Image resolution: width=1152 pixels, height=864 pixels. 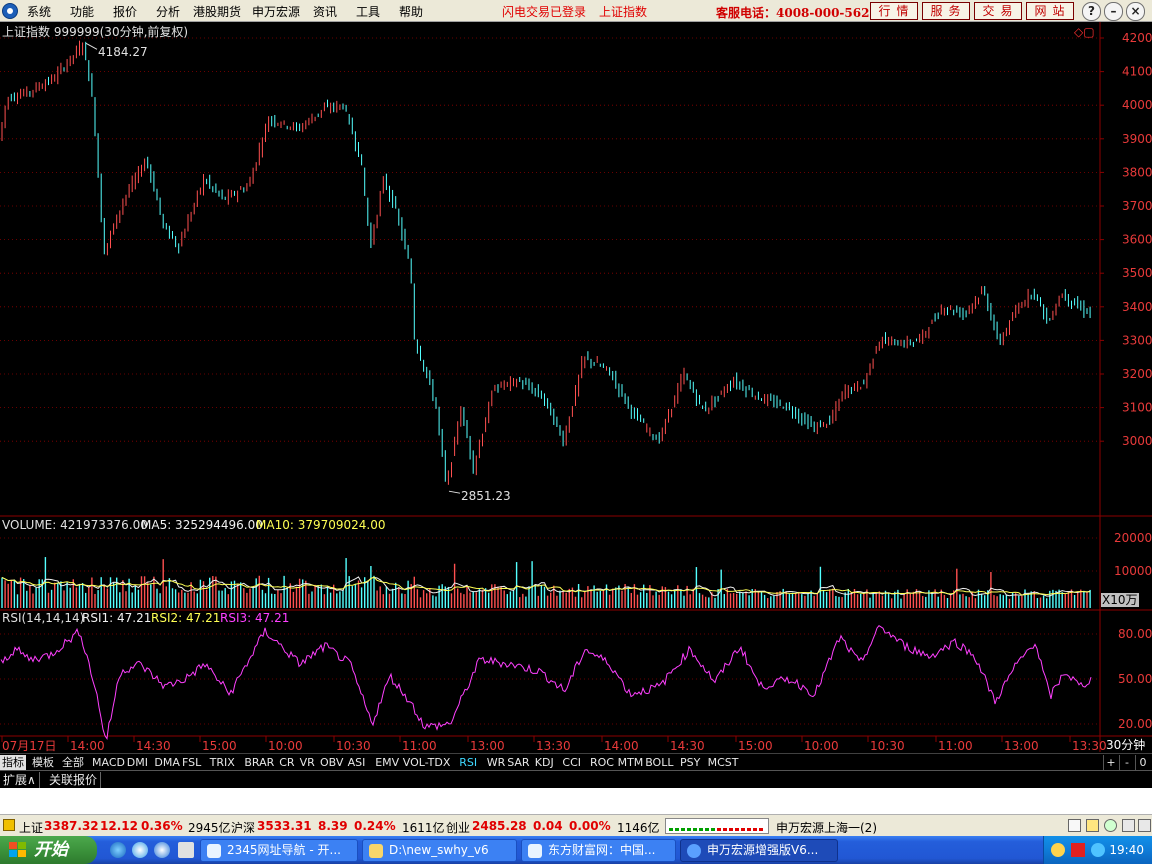 What do you see at coordinates (1092, 825) in the screenshot?
I see `message-icon` at bounding box center [1092, 825].